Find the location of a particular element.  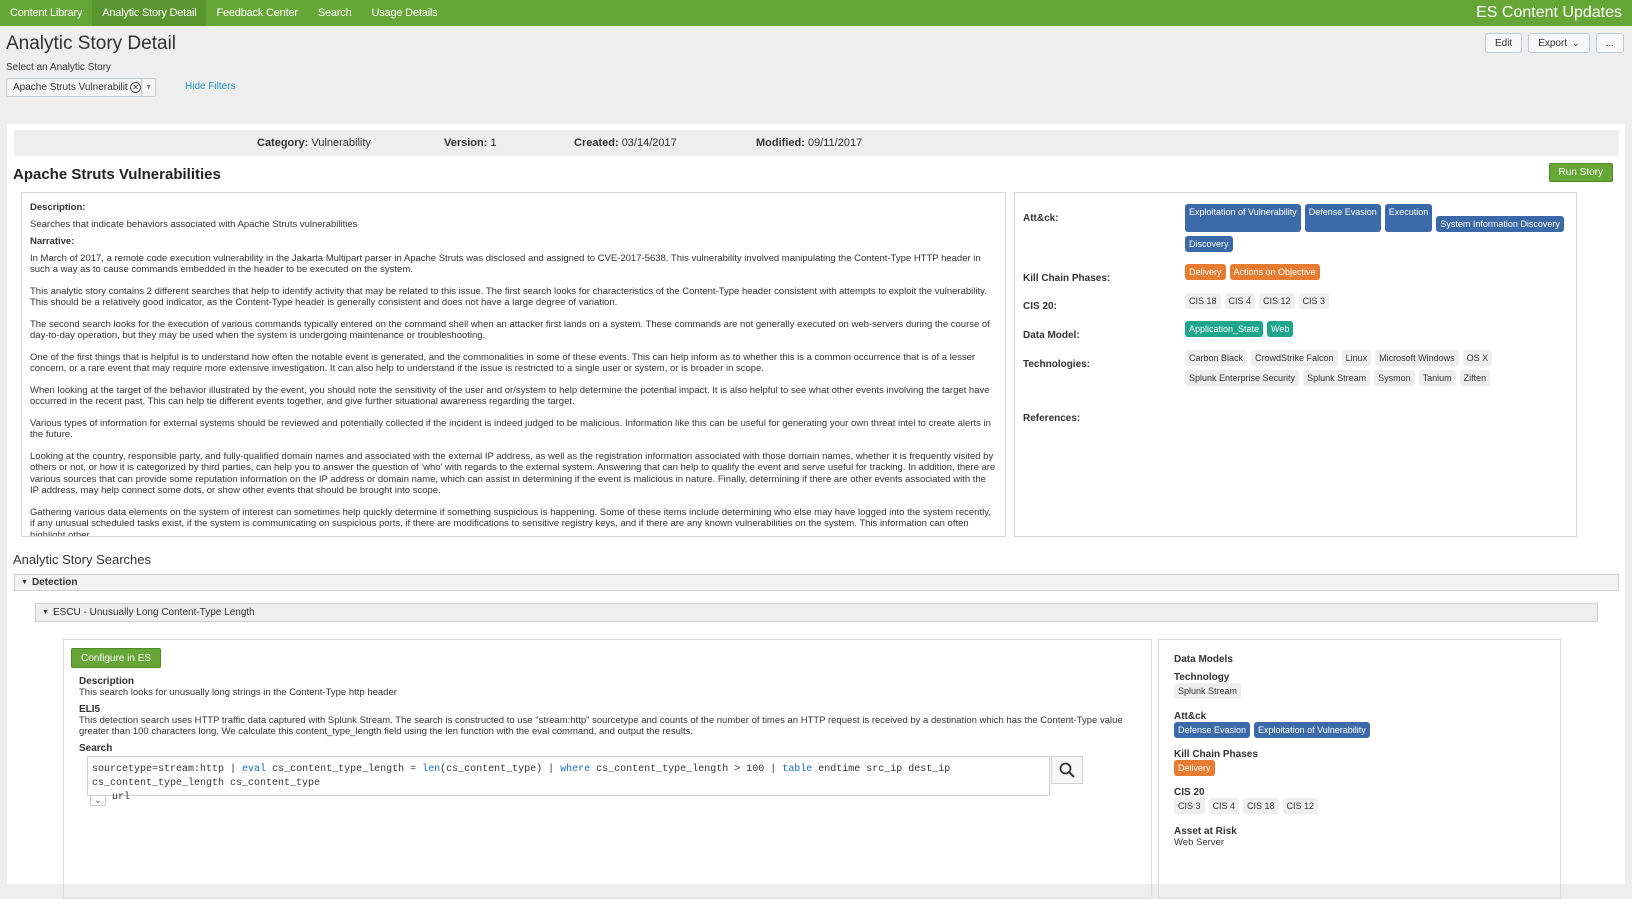

cis-tags: CIS 3 CIS 4 CIS 18 CIS 12 is located at coordinates (1246, 806).